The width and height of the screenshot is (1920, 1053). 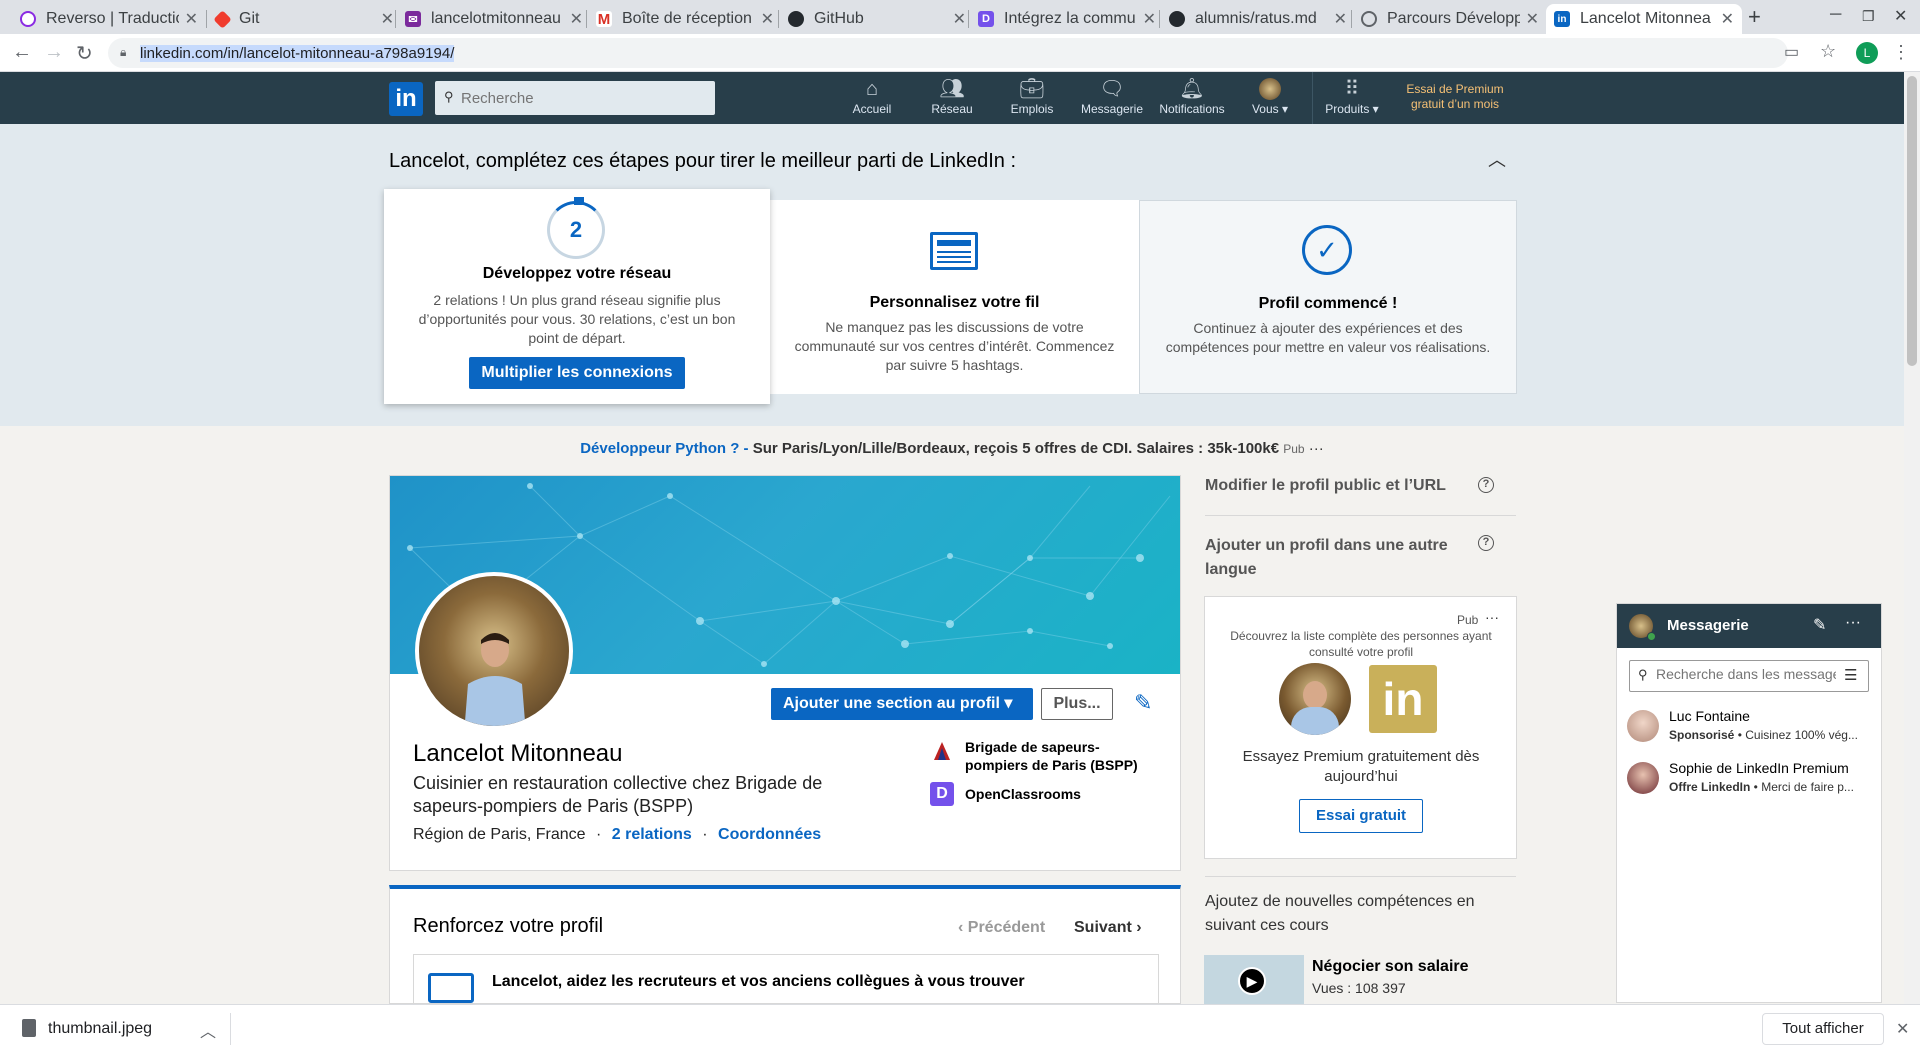 I want to click on reverso-icon, so click(x=28, y=19).